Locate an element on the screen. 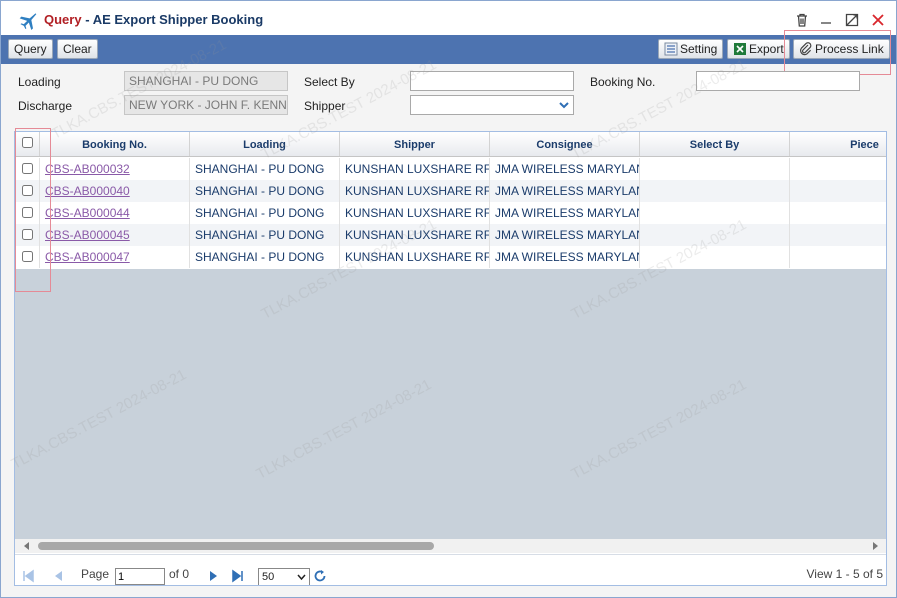 The height and width of the screenshot is (598, 897). export-button: Export is located at coordinates (758, 49).